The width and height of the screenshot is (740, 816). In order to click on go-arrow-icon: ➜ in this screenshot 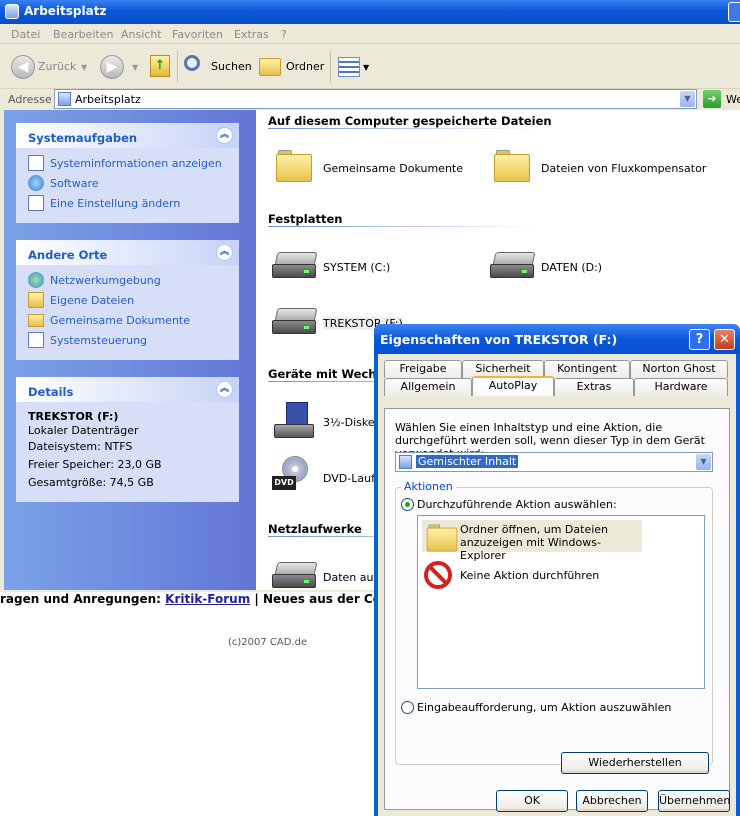, I will do `click(712, 99)`.